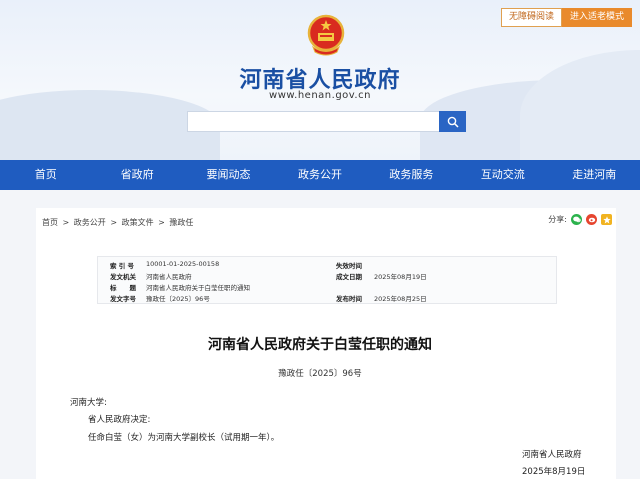  Describe the element at coordinates (554, 472) in the screenshot. I see `signing-date: 2025年8月19日` at that location.